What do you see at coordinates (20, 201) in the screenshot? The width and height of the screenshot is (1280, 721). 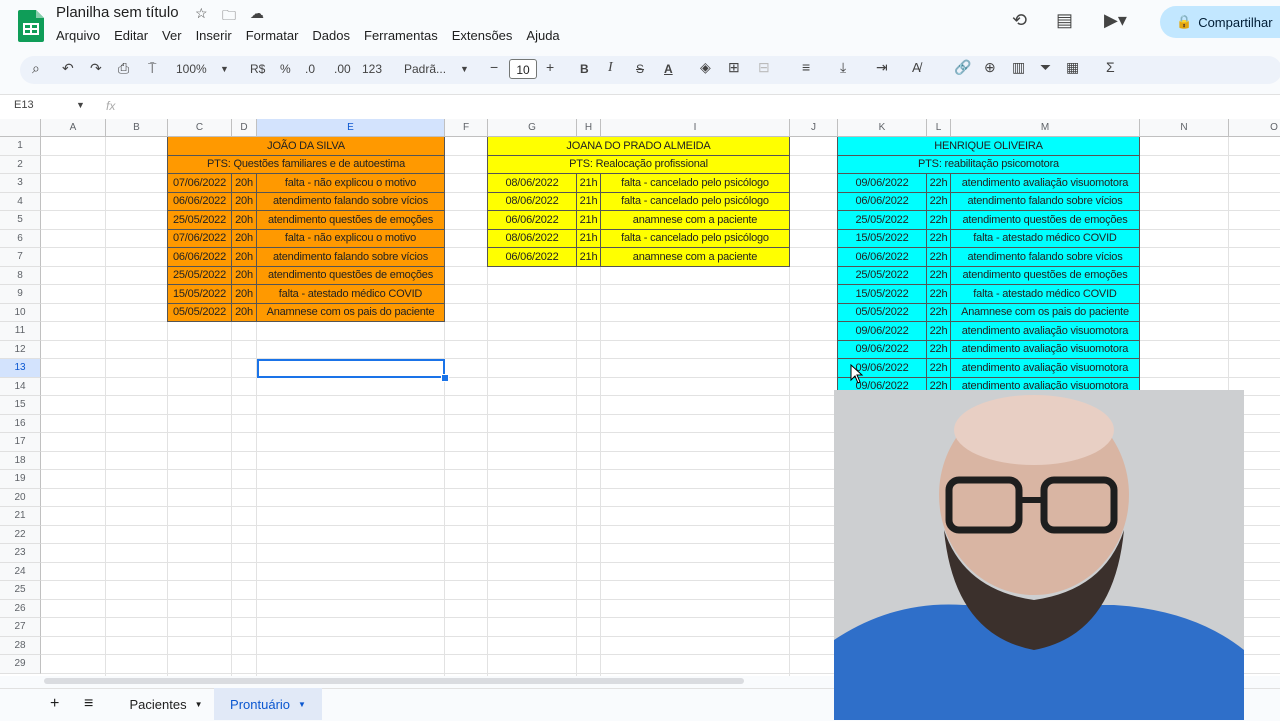 I see `row-header: 4` at bounding box center [20, 201].